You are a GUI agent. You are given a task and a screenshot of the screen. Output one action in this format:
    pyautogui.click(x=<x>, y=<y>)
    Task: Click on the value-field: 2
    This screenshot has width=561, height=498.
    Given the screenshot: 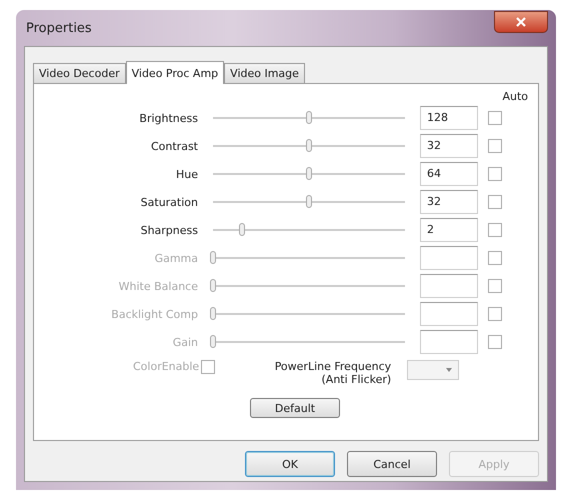 What is the action you would take?
    pyautogui.click(x=449, y=230)
    